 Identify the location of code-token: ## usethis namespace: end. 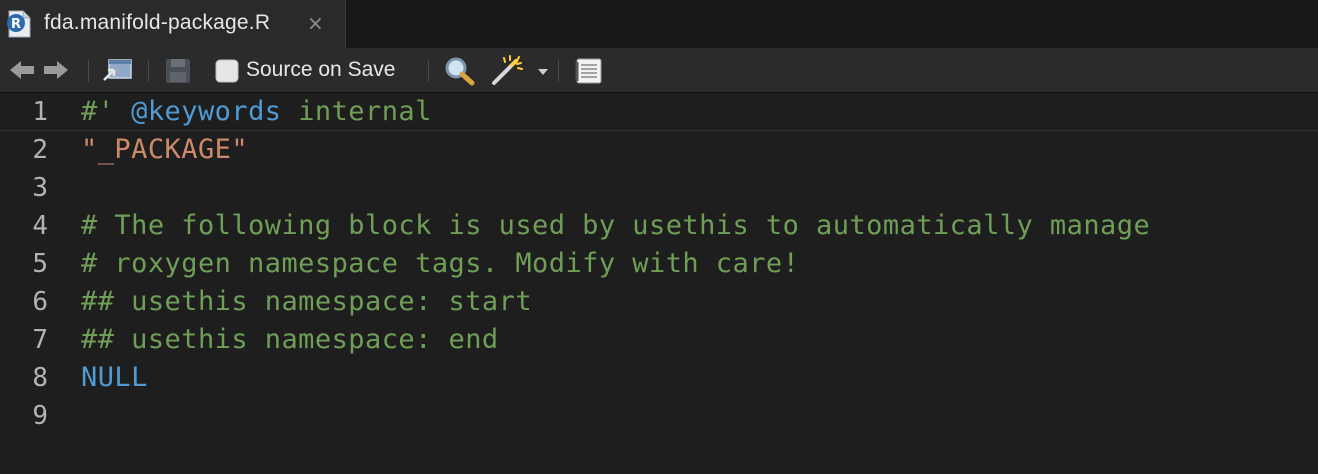
(290, 339).